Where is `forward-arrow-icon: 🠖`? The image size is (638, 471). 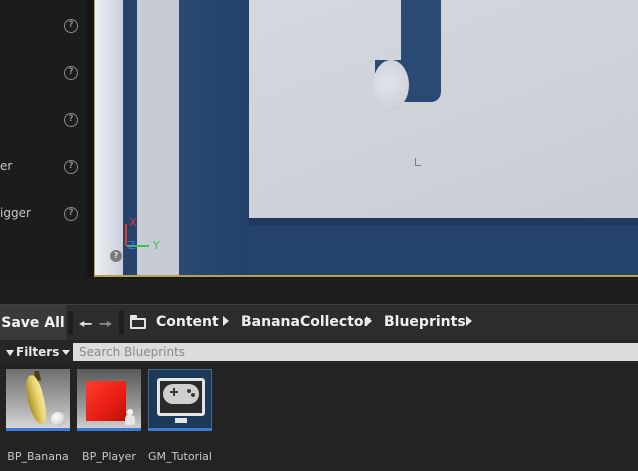 forward-arrow-icon: 🠖 is located at coordinates (105, 326).